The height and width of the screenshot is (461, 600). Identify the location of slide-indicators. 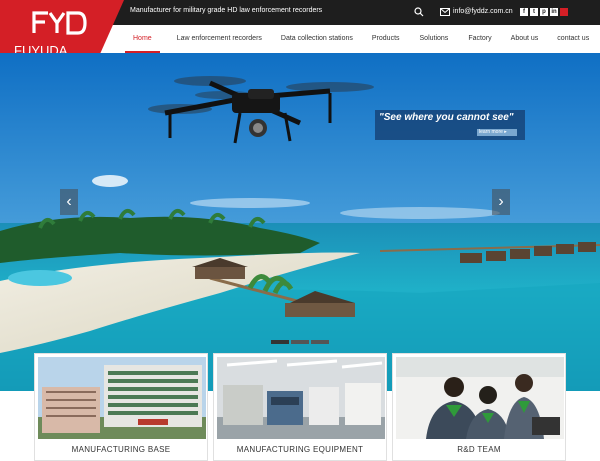
(300, 342).